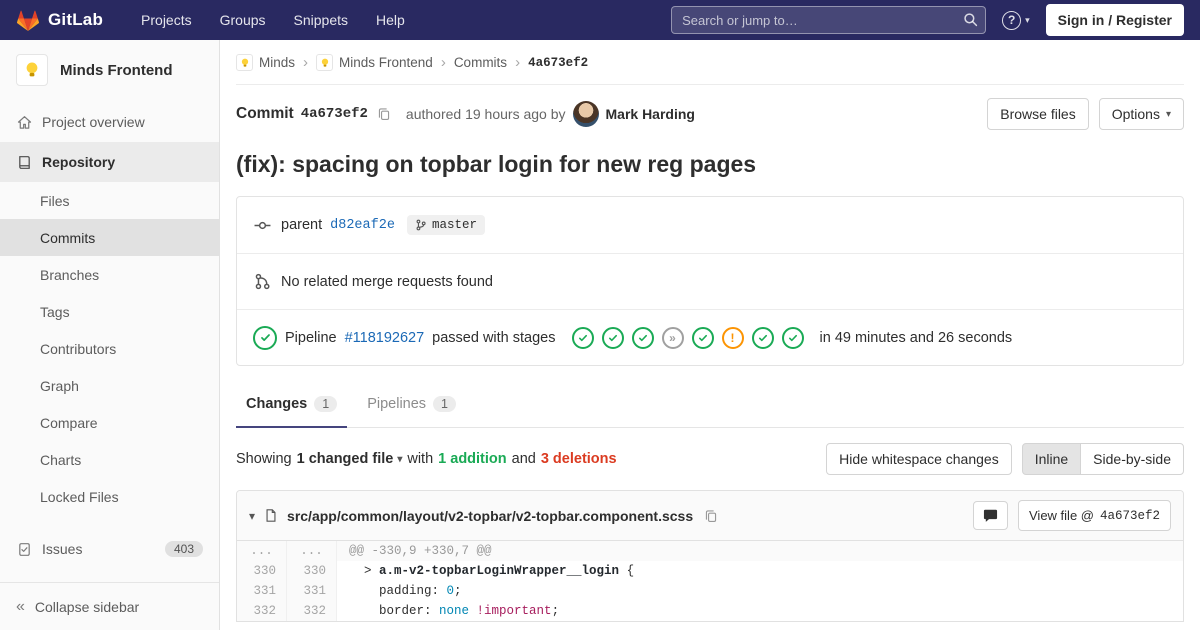 This screenshot has height=630, width=1200. I want to click on copy-sha-button, so click(384, 114).